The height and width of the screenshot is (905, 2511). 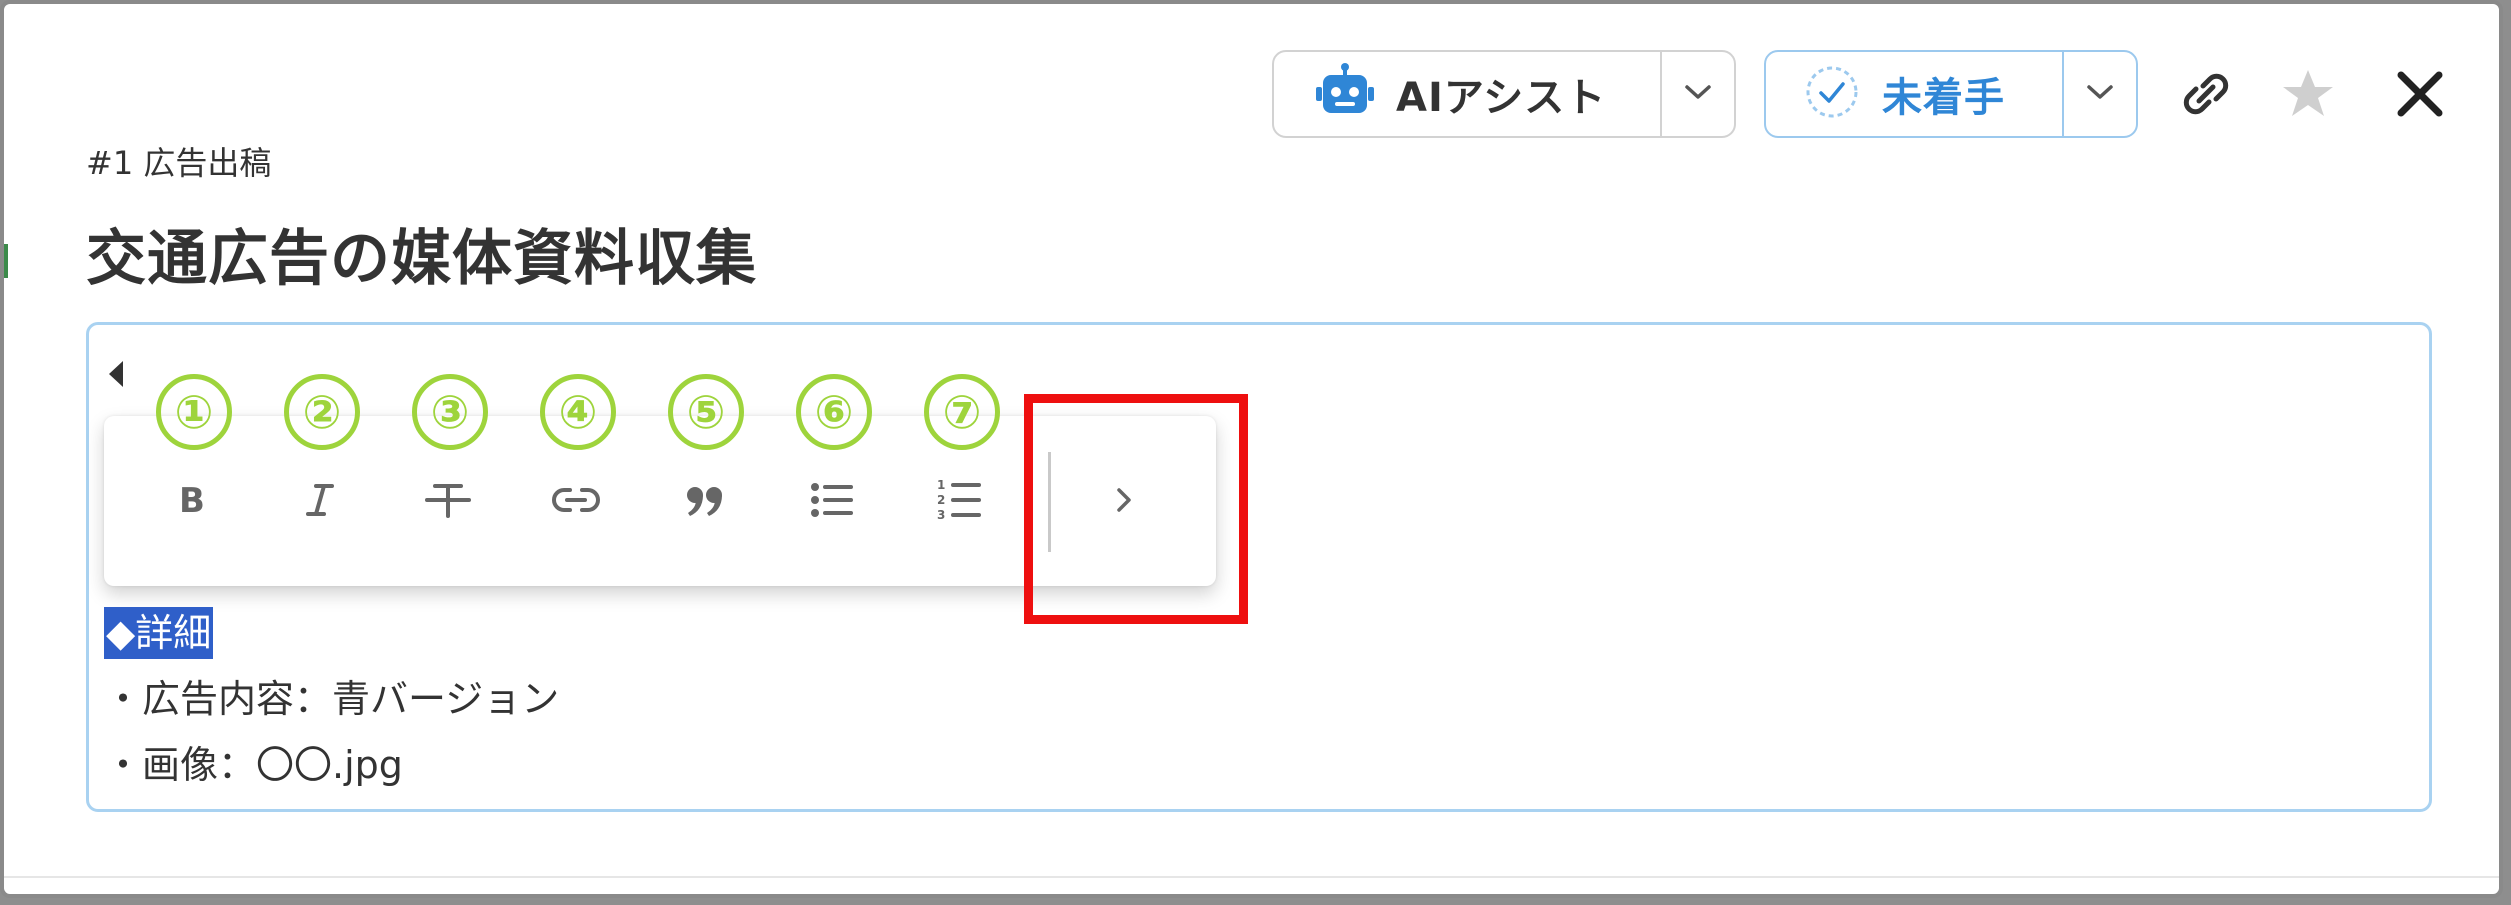 I want to click on ai-assist-button: AIアシスト, so click(x=1467, y=94).